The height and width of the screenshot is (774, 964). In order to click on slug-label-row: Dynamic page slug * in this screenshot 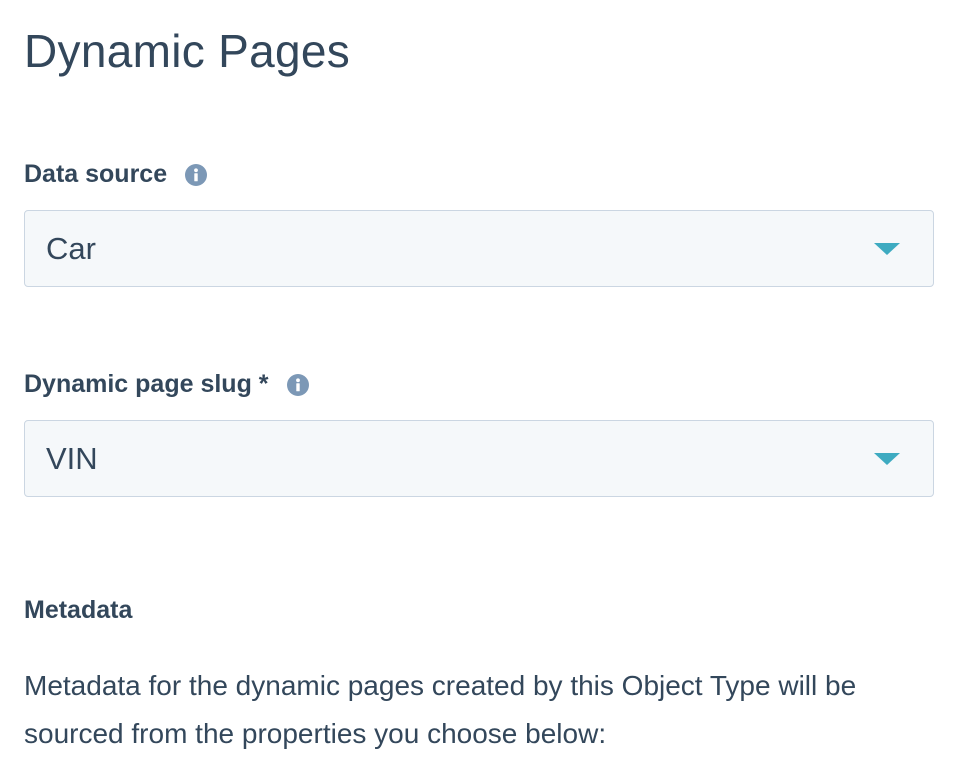, I will do `click(166, 384)`.